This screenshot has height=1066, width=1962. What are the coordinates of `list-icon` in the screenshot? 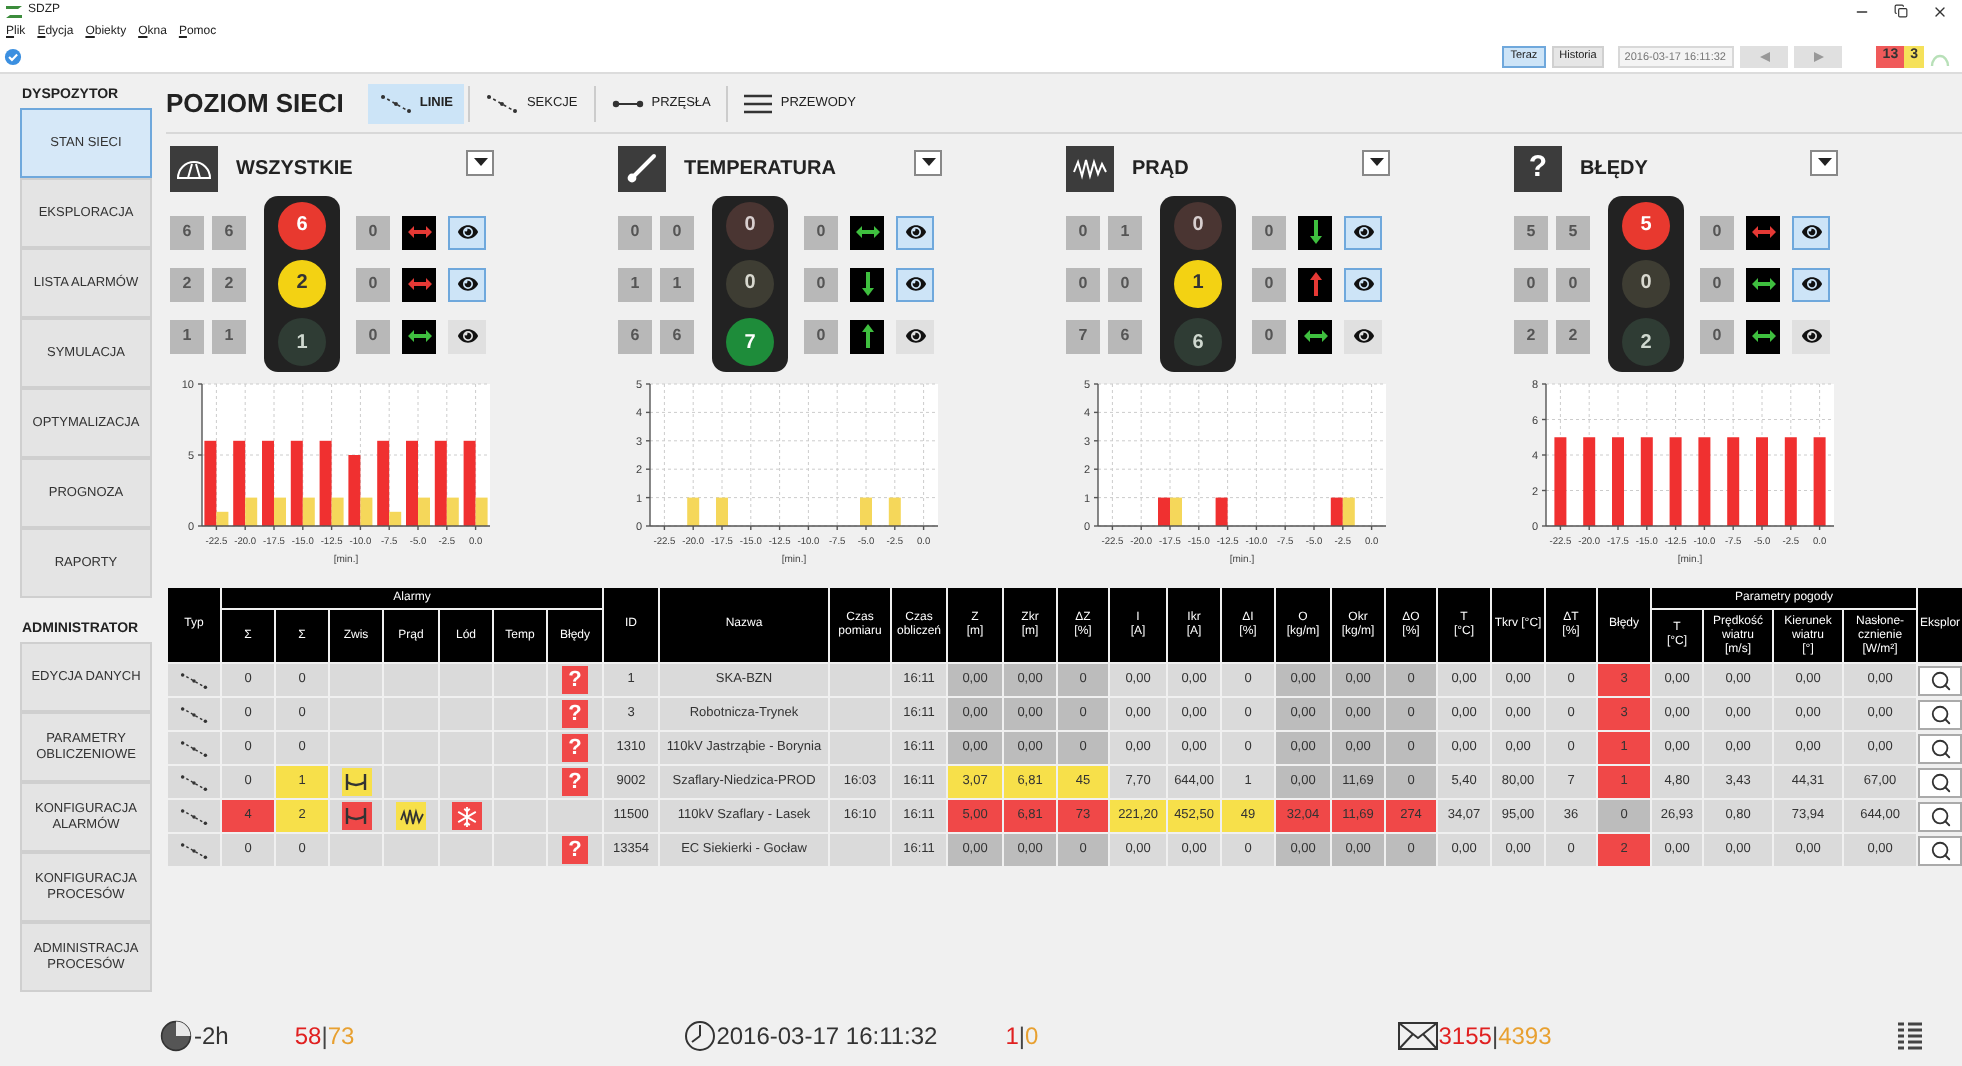 It's located at (1910, 1036).